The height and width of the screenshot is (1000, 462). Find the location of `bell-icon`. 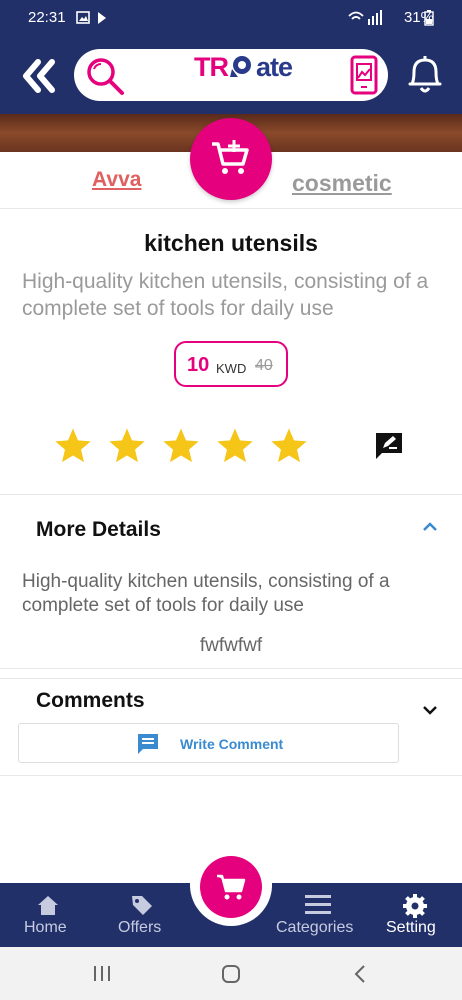

bell-icon is located at coordinates (425, 75).